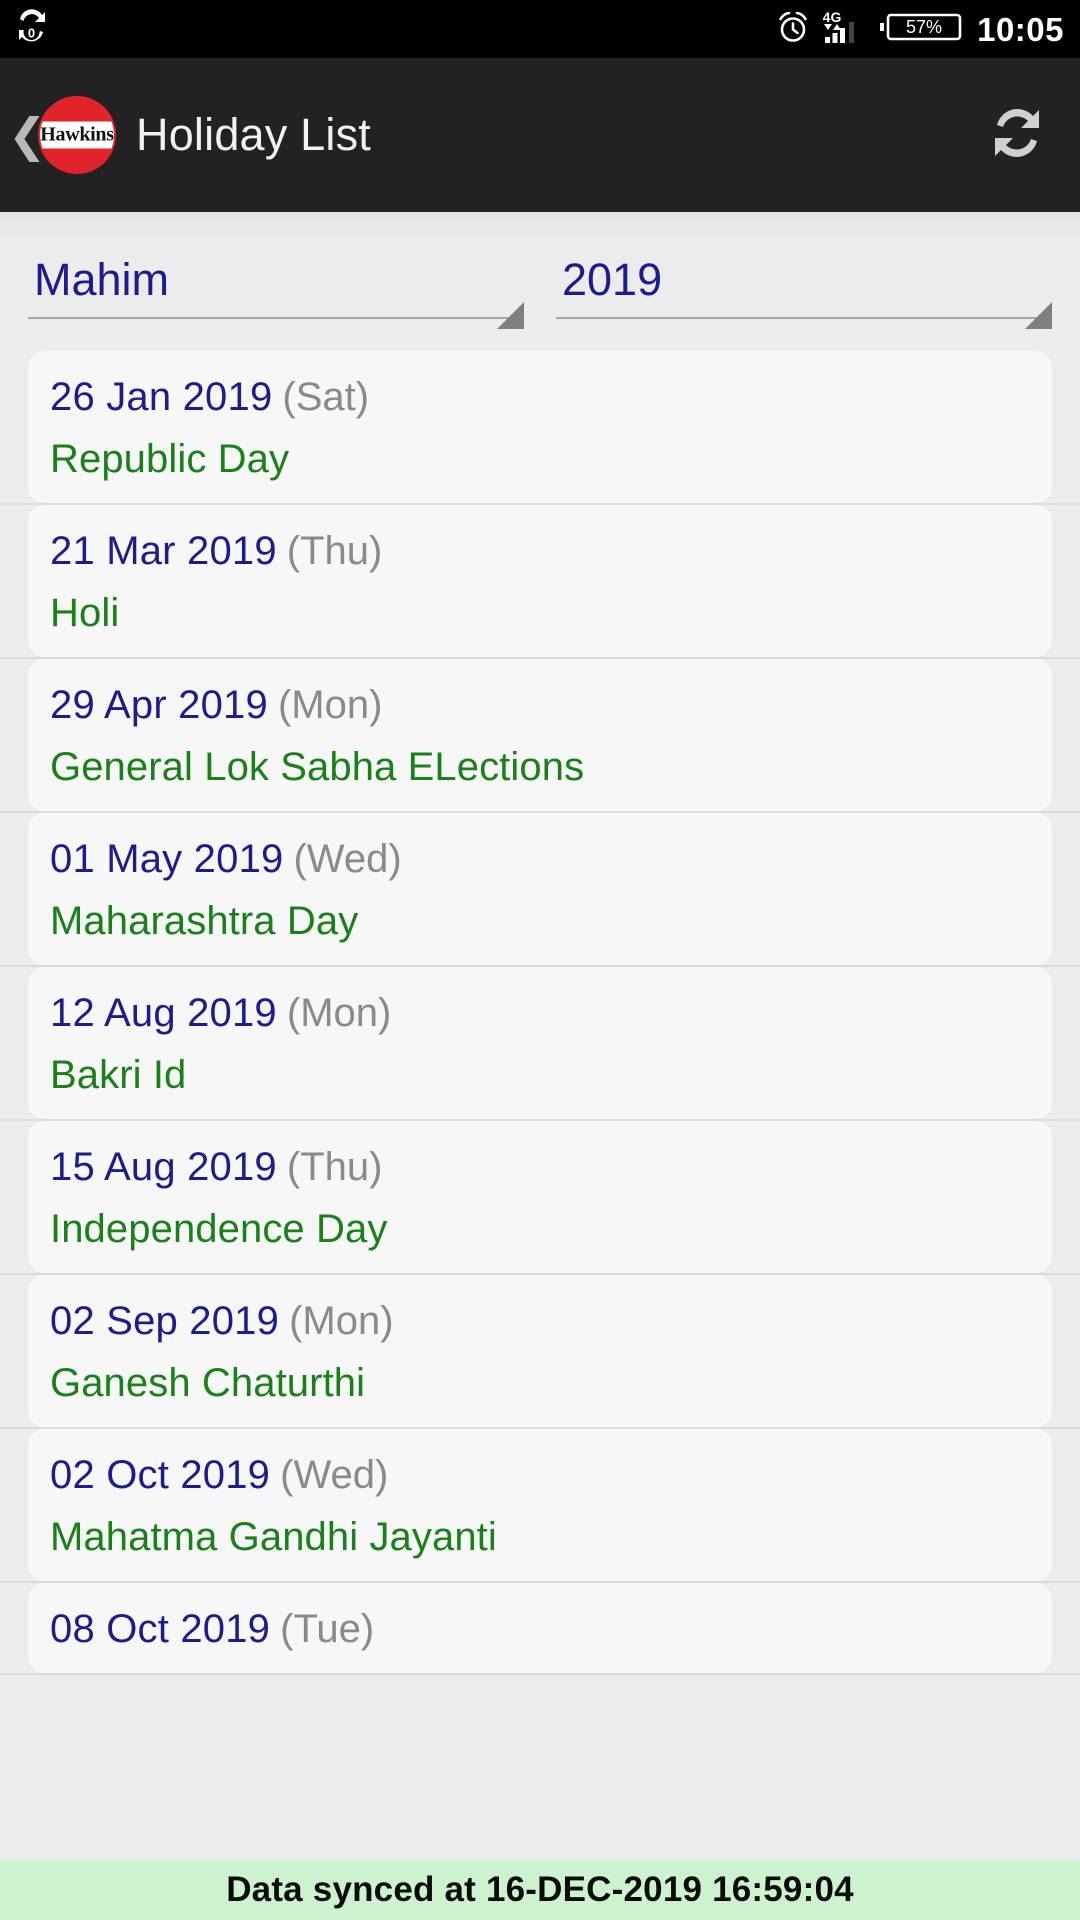  What do you see at coordinates (540, 271) in the screenshot?
I see `filter-row: Mahim 2019` at bounding box center [540, 271].